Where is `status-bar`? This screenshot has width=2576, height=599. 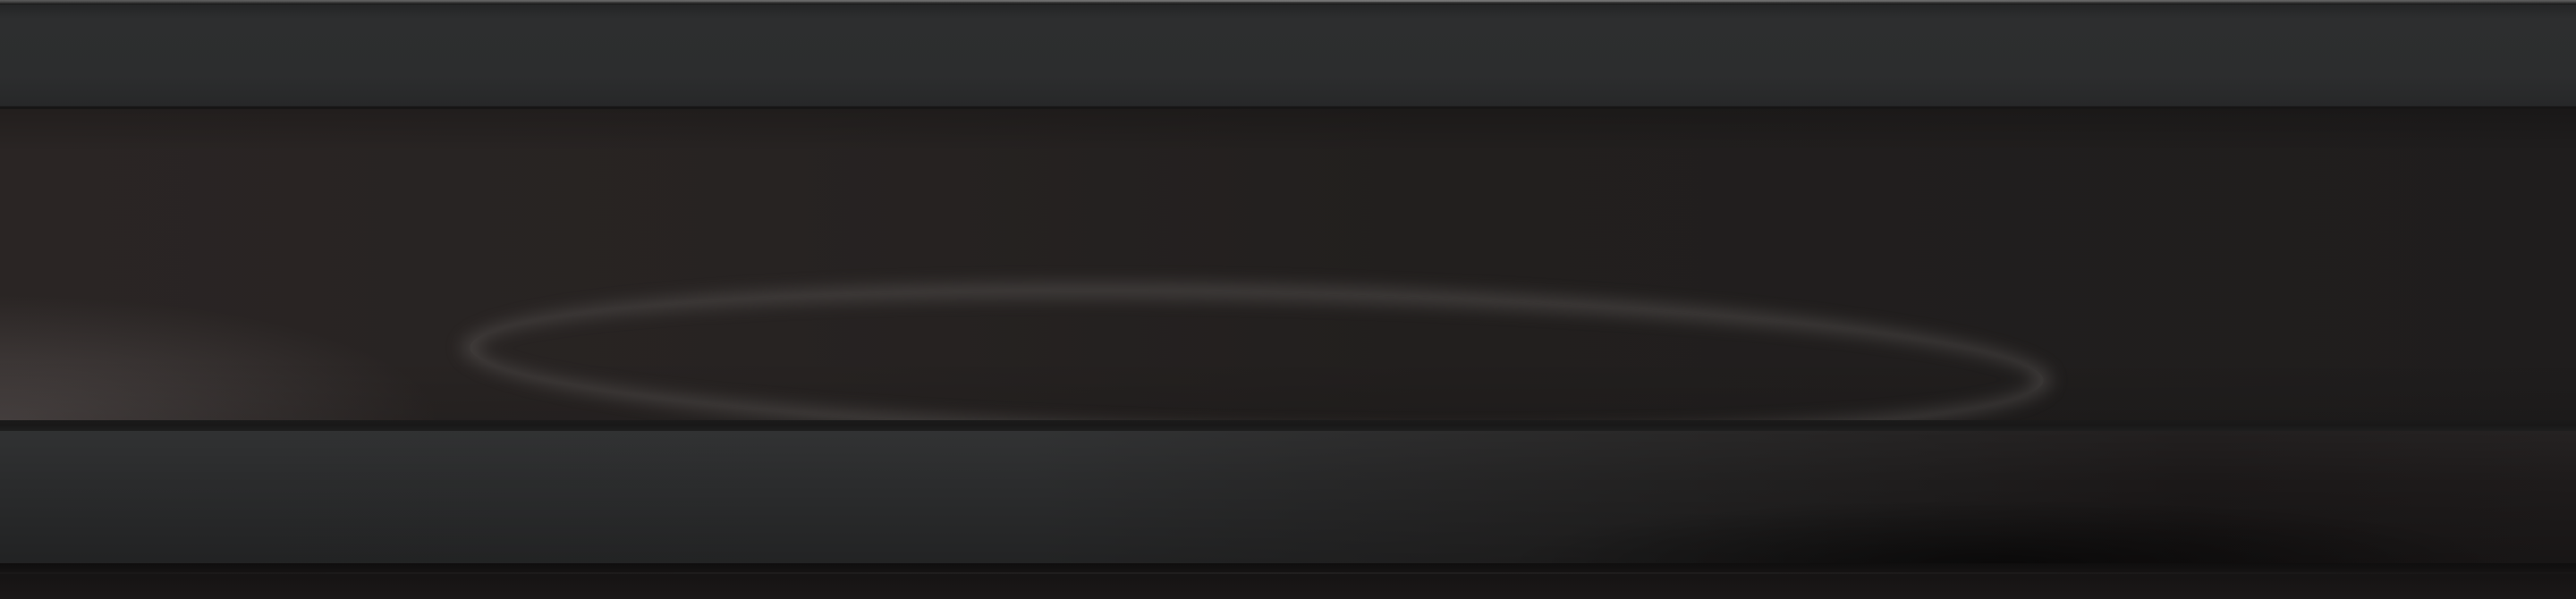
status-bar is located at coordinates (1288, 581).